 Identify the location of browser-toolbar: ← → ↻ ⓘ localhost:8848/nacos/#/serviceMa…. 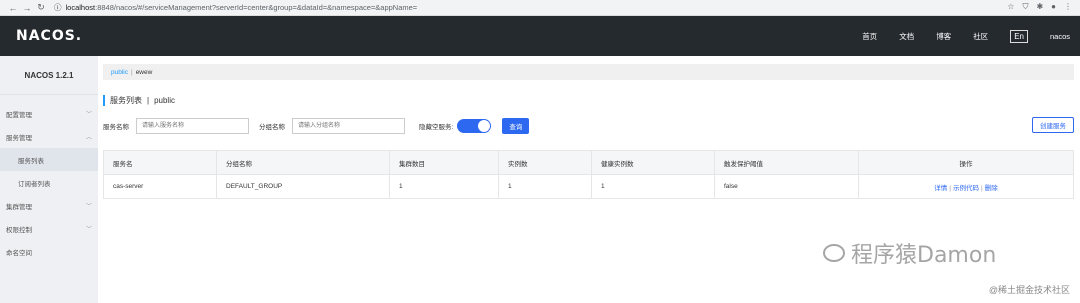
(540, 8).